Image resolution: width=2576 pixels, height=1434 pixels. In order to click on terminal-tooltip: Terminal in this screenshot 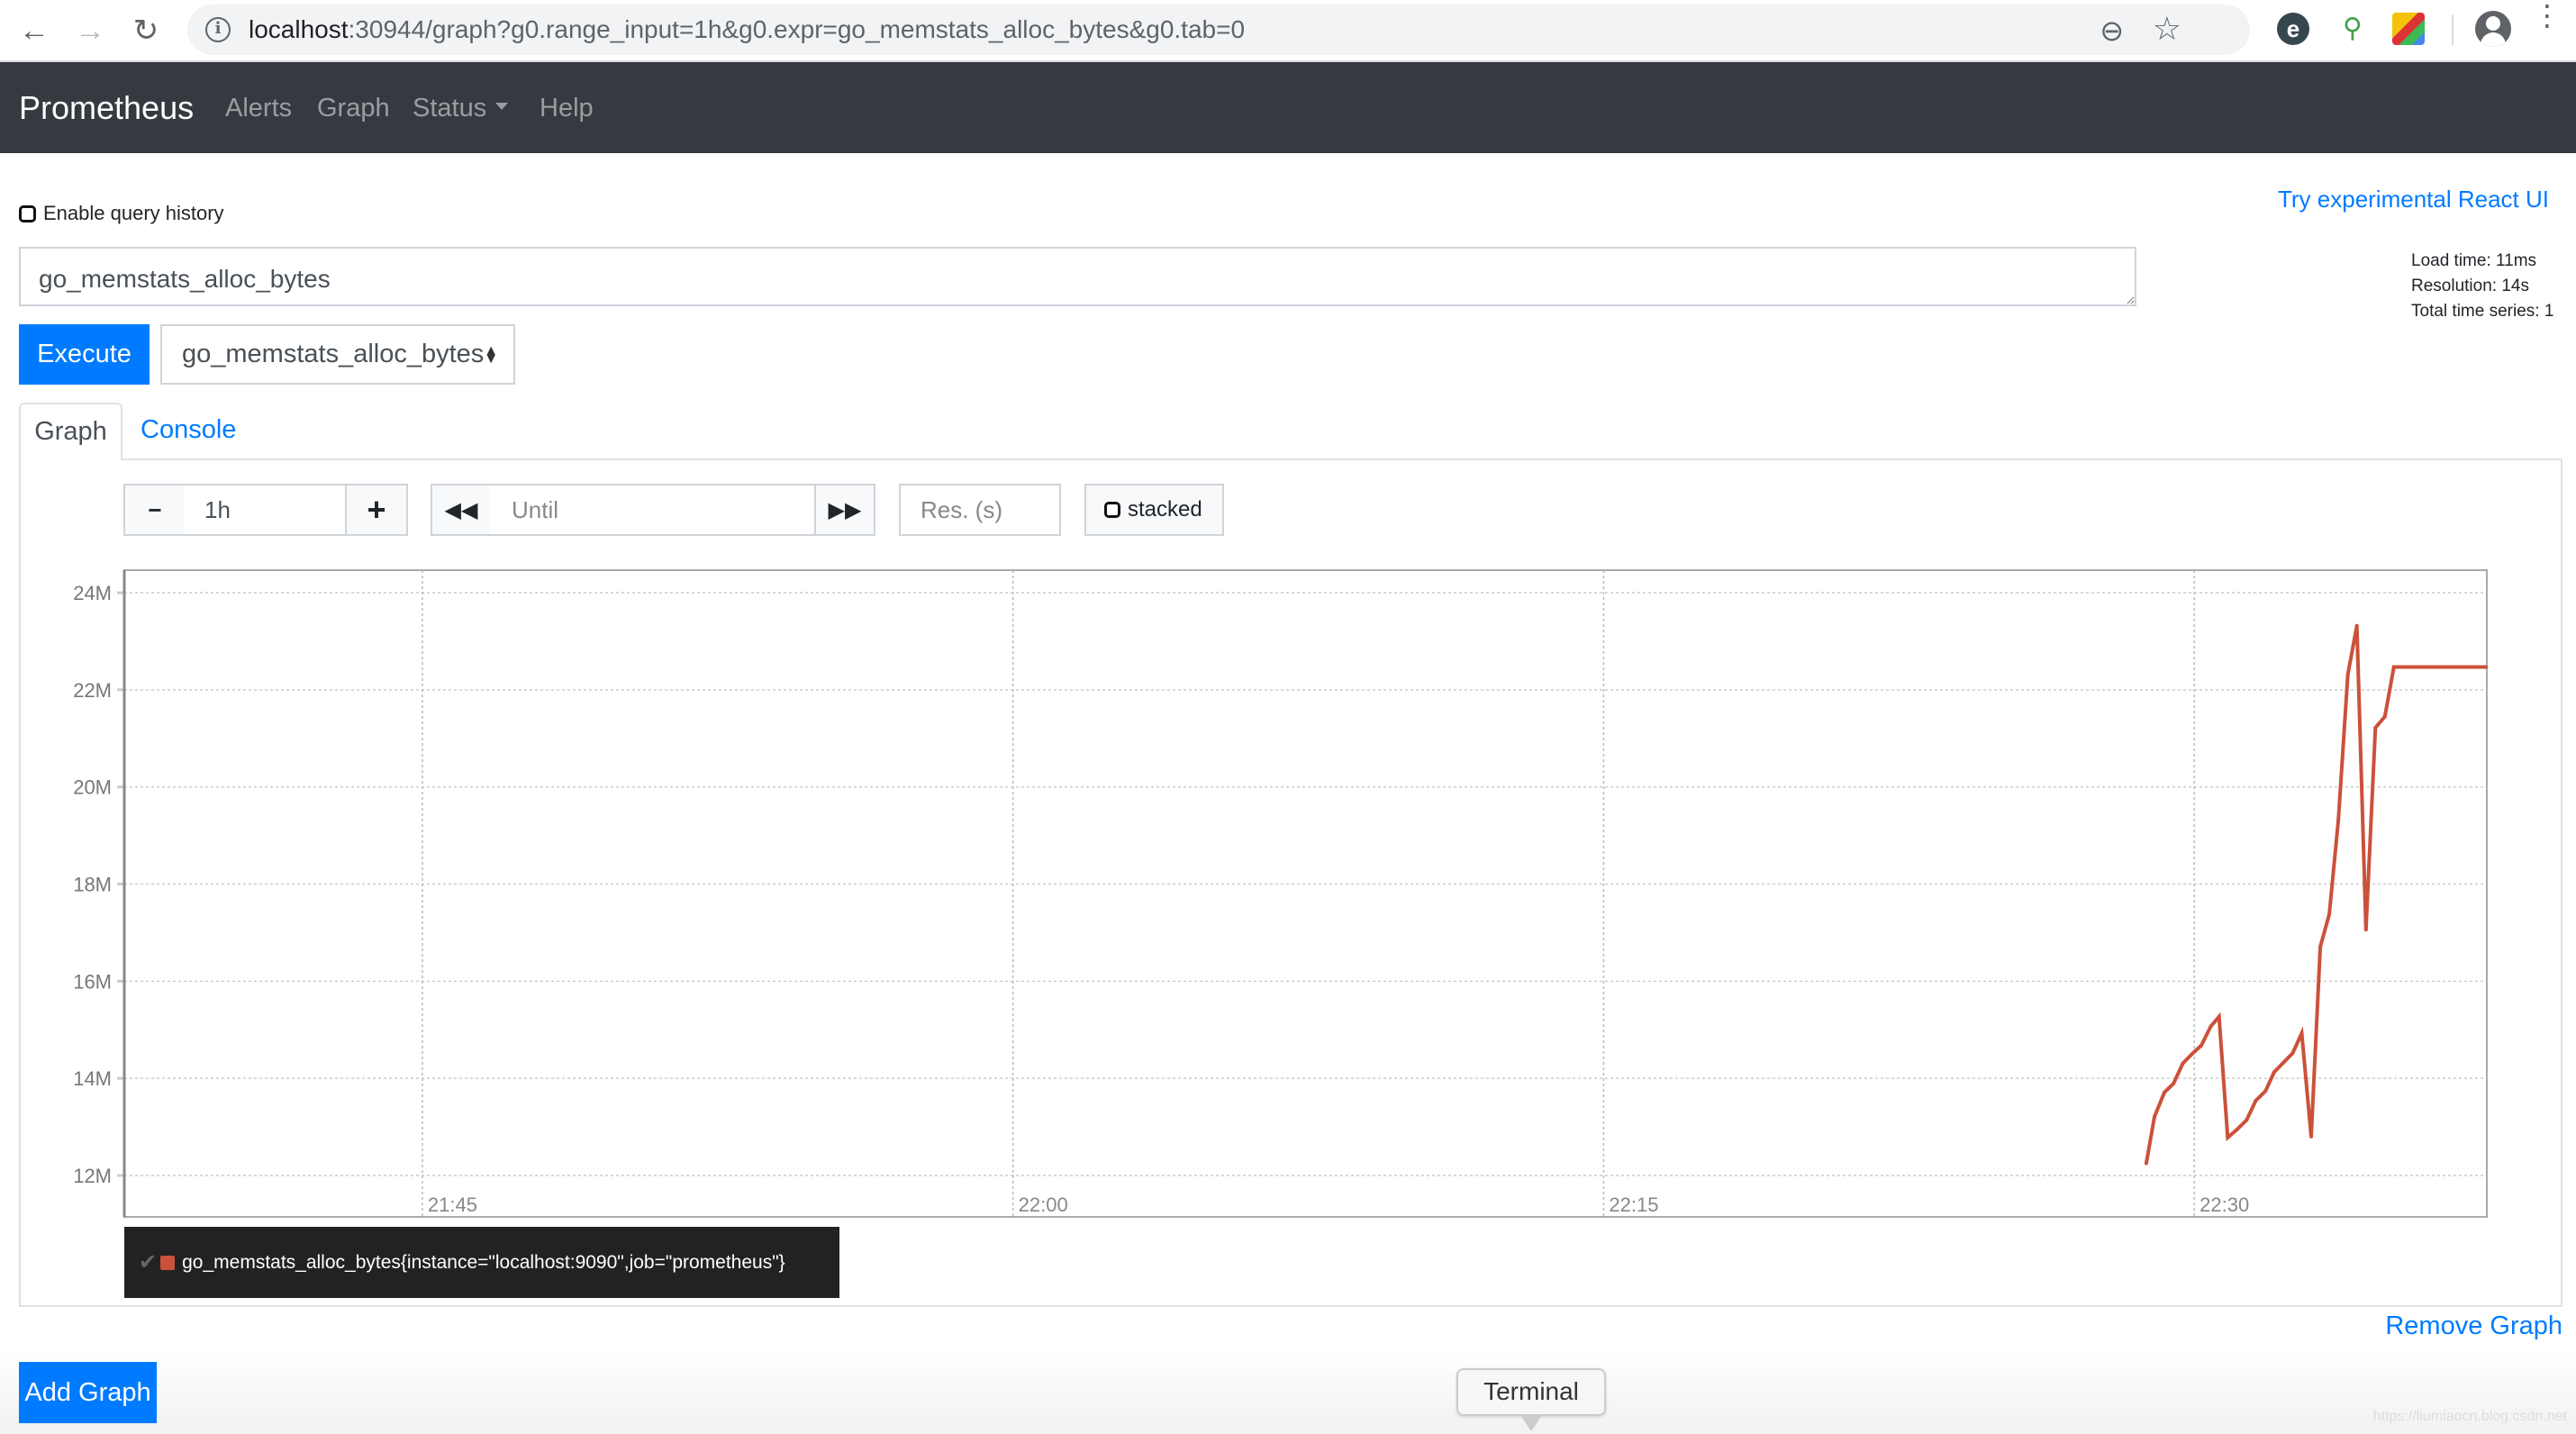, I will do `click(1531, 1392)`.